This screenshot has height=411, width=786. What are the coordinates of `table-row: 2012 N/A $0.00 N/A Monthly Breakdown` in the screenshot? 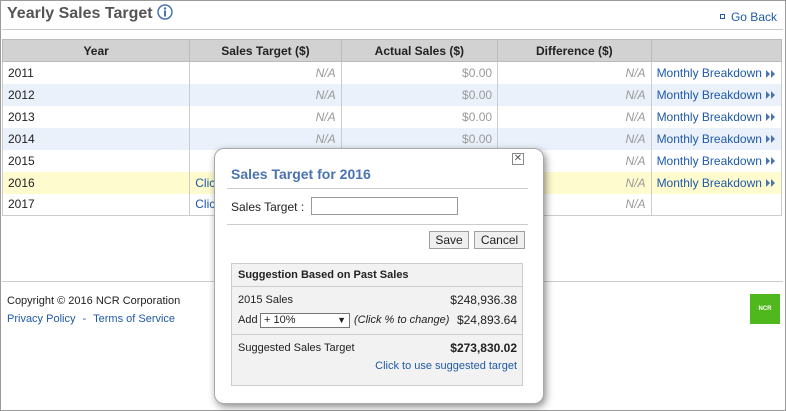 It's located at (392, 94).